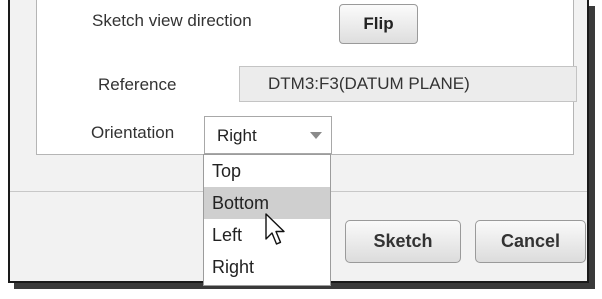 The width and height of the screenshot is (602, 299). I want to click on orientation-label: Orientation, so click(133, 132).